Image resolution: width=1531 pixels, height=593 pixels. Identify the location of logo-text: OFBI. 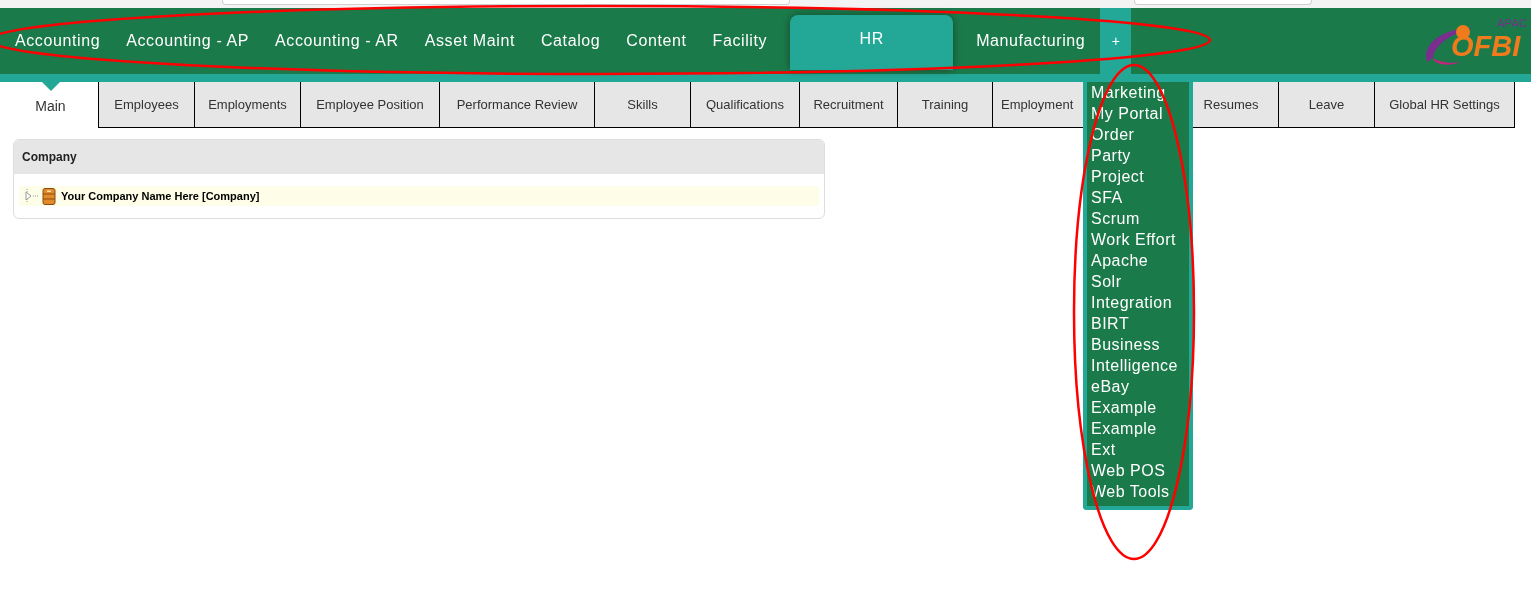
(1486, 46).